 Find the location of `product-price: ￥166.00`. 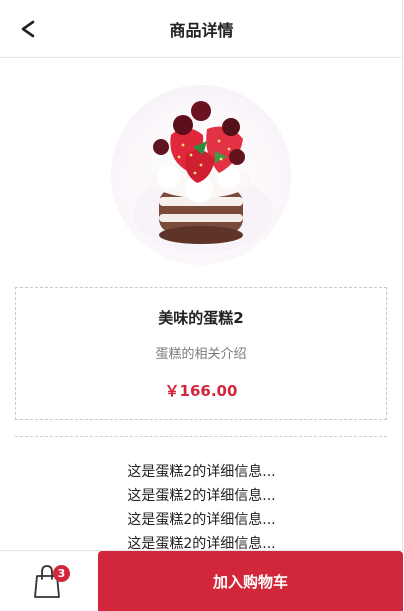

product-price: ￥166.00 is located at coordinates (201, 391).